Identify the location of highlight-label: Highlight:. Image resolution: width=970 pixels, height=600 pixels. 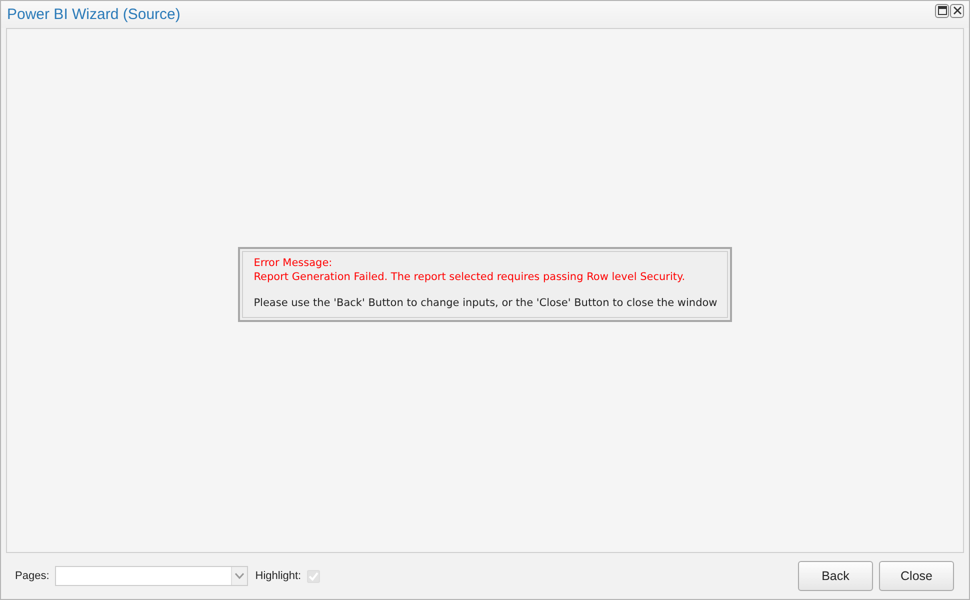
(278, 576).